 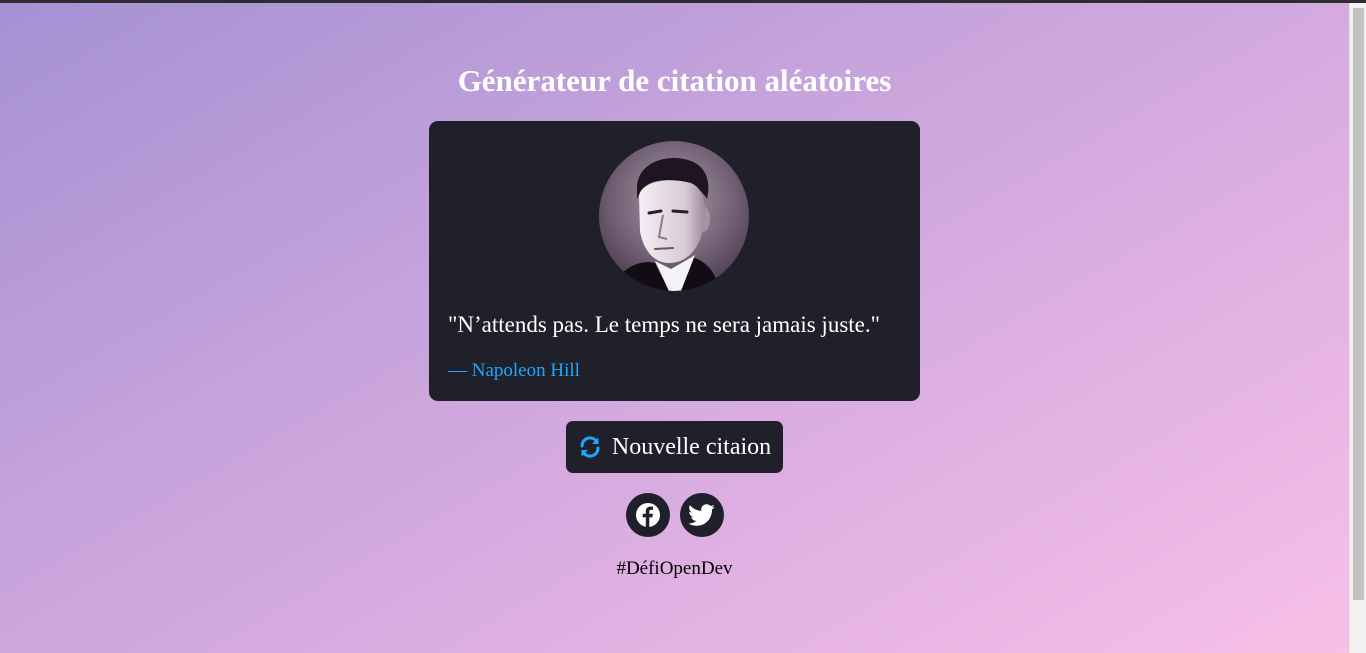 I want to click on sync-icon, so click(x=590, y=447).